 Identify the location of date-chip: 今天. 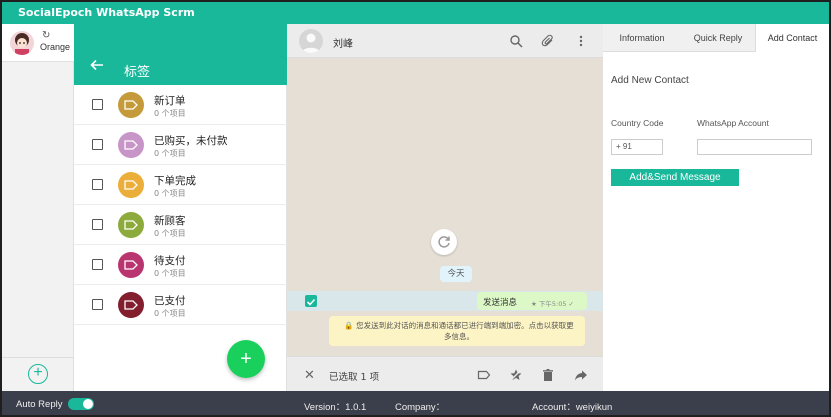
(456, 274).